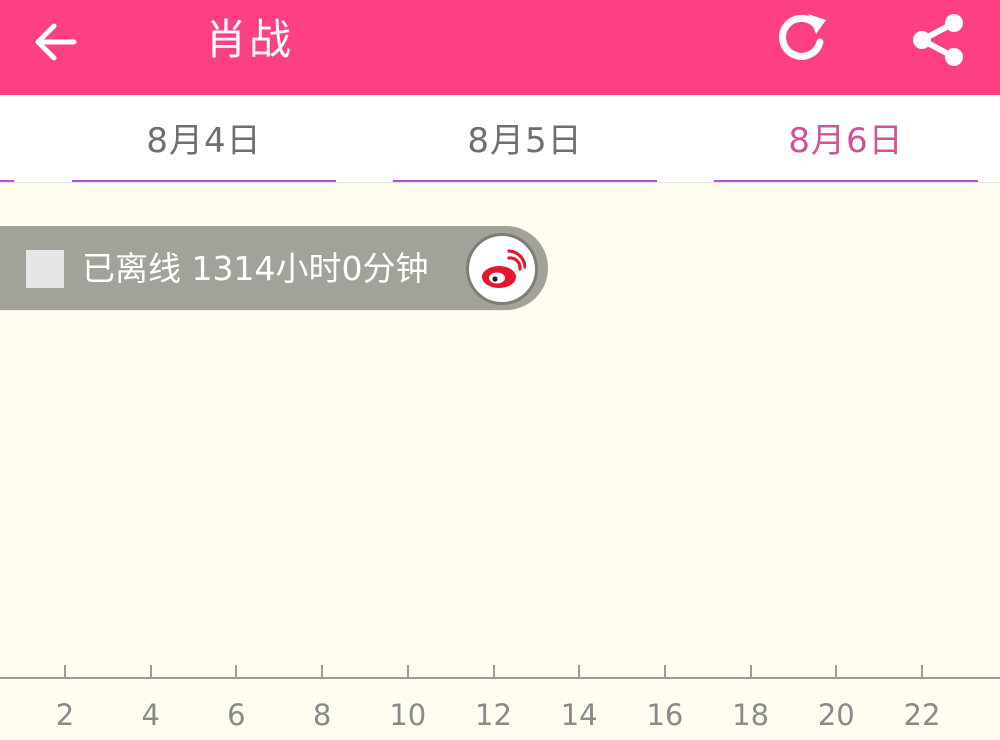  I want to click on share-icon, so click(938, 40).